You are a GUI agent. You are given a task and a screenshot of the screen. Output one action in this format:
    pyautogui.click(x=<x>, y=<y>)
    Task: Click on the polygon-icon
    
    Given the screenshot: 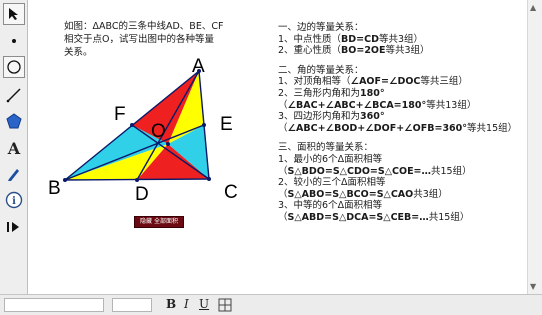 What is the action you would take?
    pyautogui.click(x=14, y=121)
    